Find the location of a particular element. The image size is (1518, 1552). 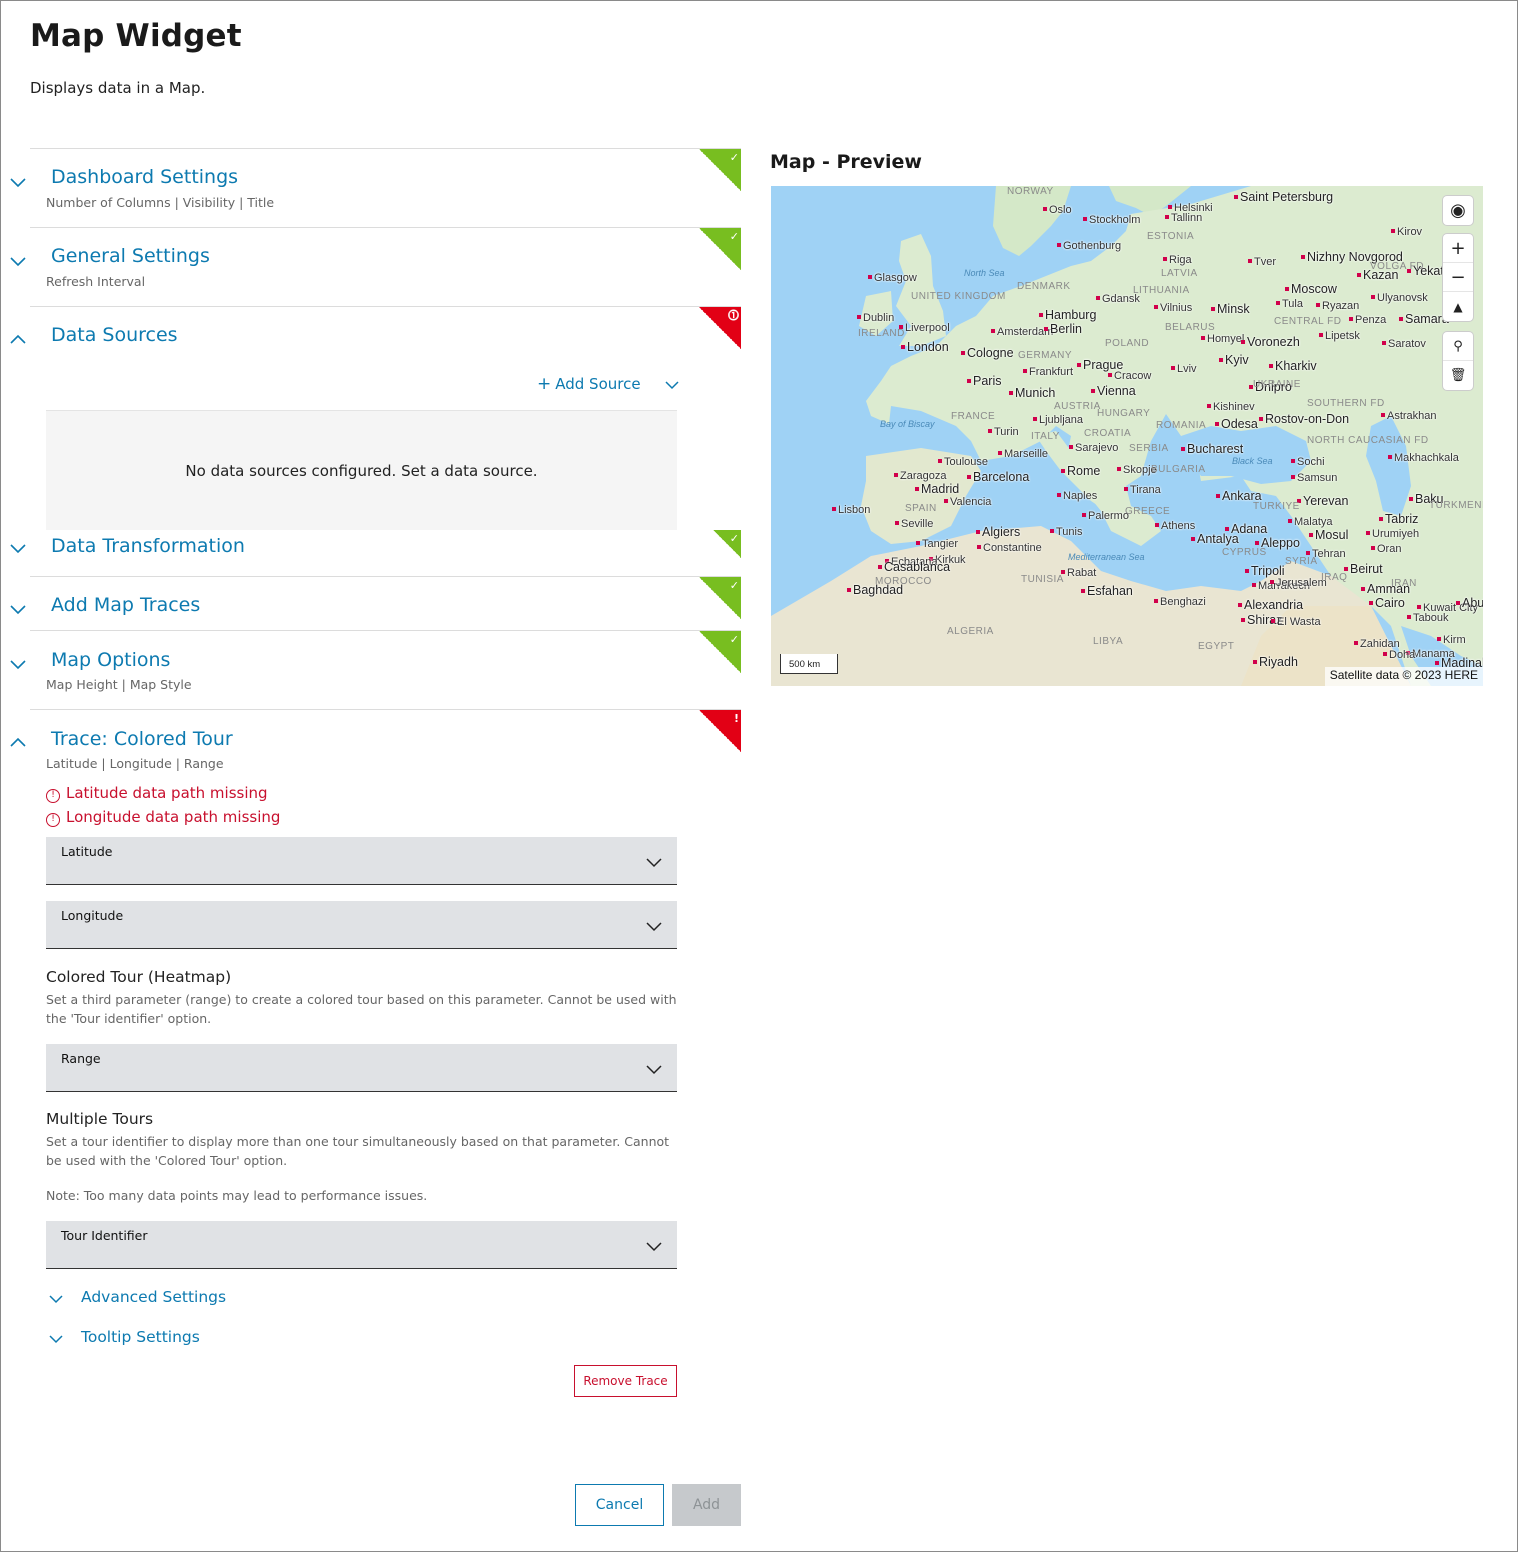

section-subtitle: Refresh Interval is located at coordinates (96, 281).